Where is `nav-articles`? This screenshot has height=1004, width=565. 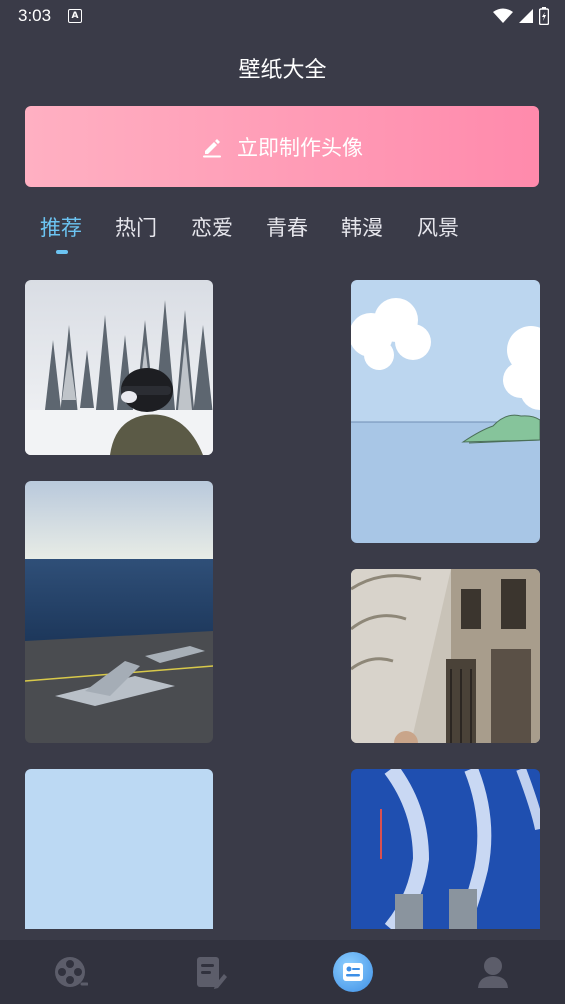
nav-articles is located at coordinates (210, 972).